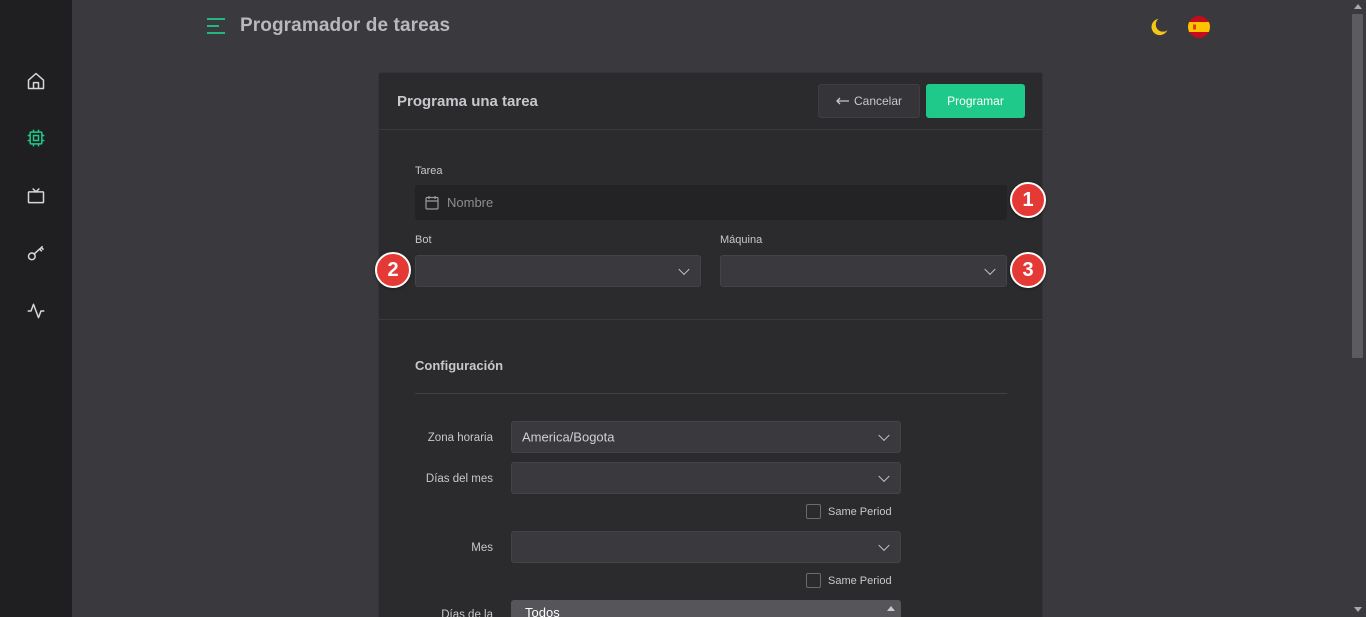 The image size is (1366, 617). Describe the element at coordinates (459, 365) in the screenshot. I see `config-section-title: Configuración` at that location.